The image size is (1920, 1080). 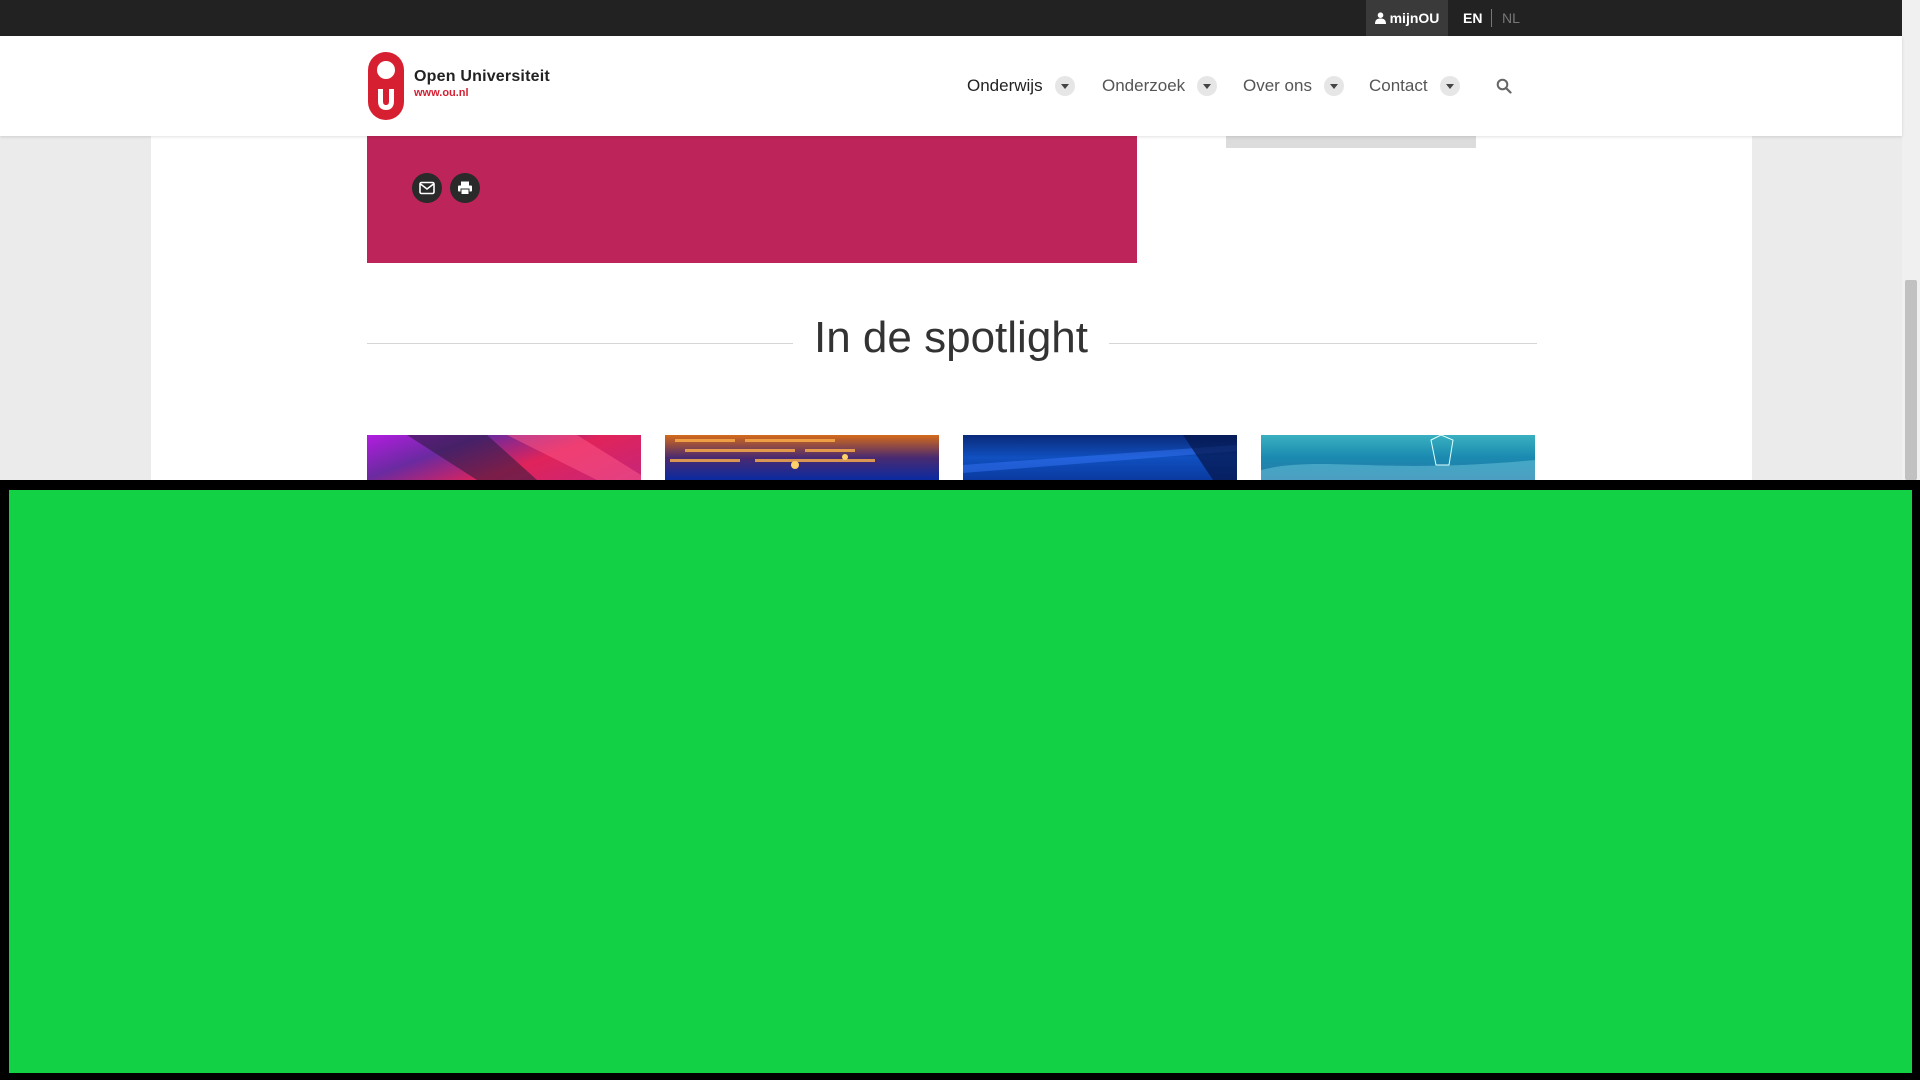 I want to click on mail-icon, so click(x=427, y=188).